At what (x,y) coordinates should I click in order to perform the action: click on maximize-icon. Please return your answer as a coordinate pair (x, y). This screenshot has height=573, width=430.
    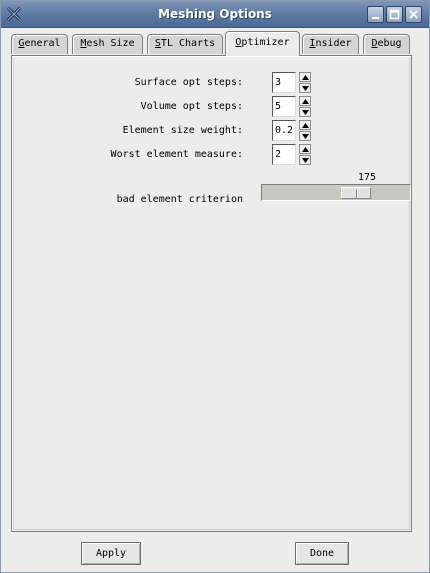
    Looking at the image, I should click on (394, 14).